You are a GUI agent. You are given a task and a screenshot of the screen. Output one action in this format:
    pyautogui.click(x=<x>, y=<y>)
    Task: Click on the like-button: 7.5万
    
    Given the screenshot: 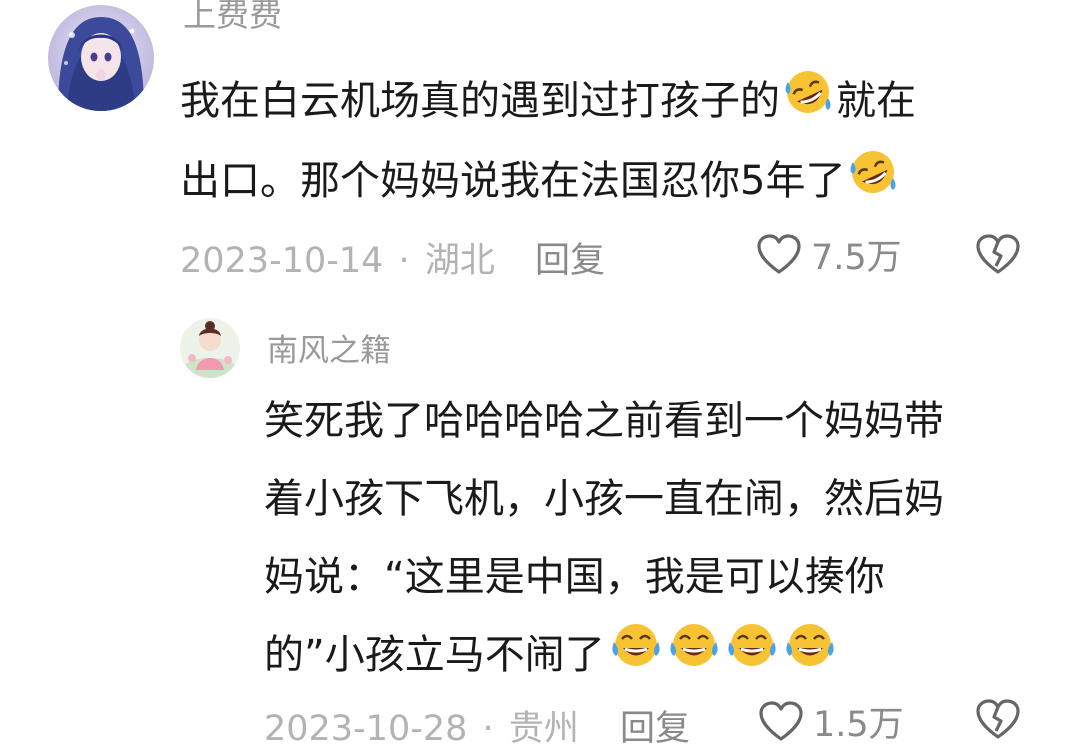 What is the action you would take?
    pyautogui.click(x=828, y=254)
    